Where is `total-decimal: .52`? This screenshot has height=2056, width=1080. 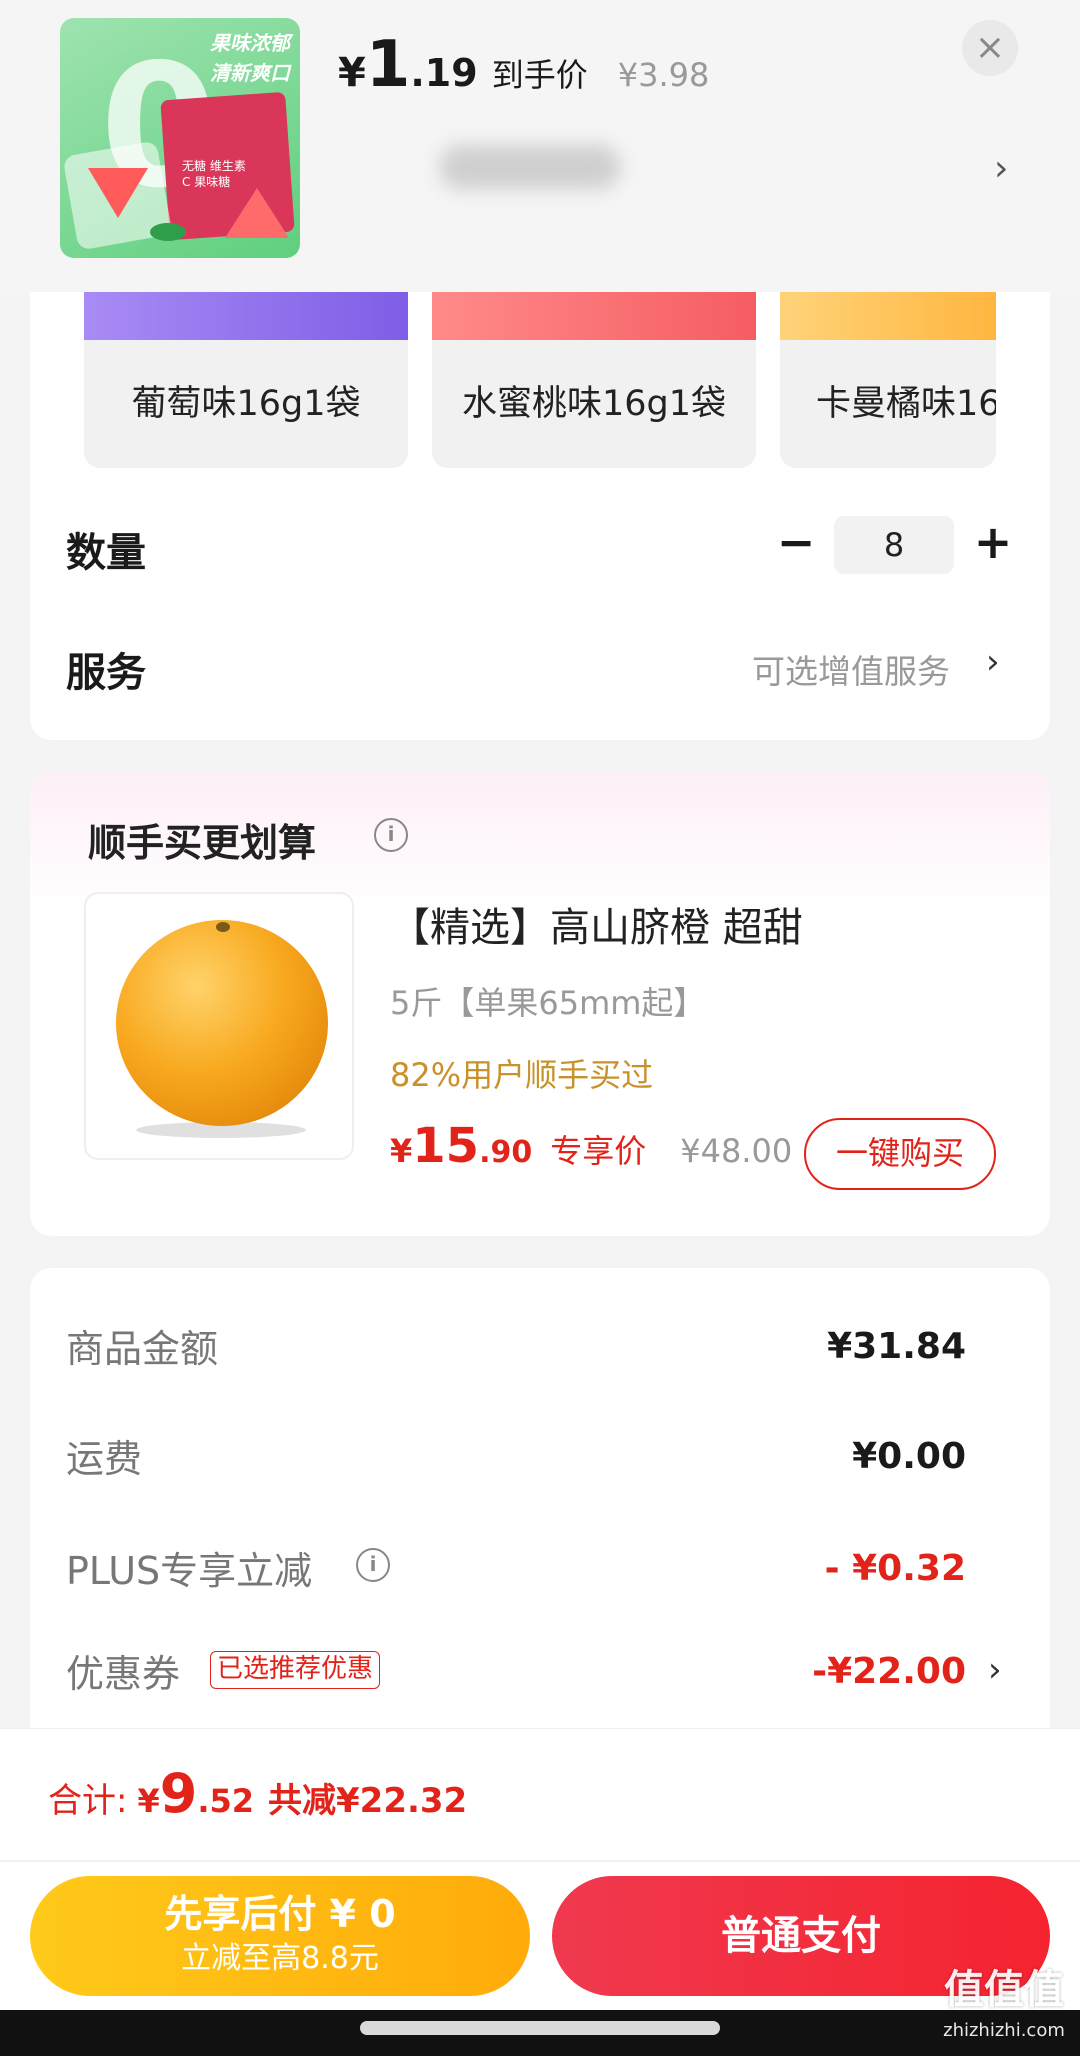 total-decimal: .52 is located at coordinates (225, 1801).